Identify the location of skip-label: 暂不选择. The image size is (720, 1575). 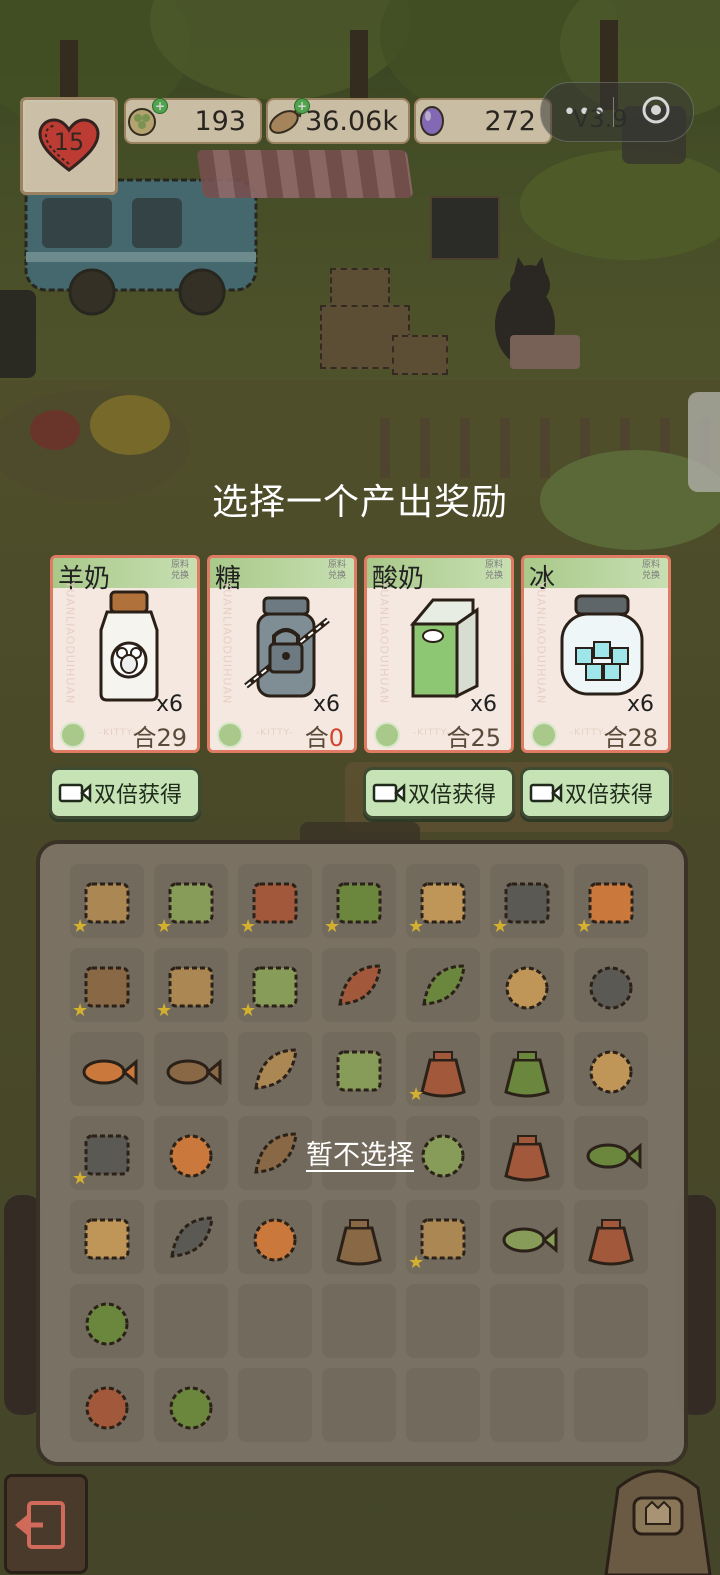
(360, 1155).